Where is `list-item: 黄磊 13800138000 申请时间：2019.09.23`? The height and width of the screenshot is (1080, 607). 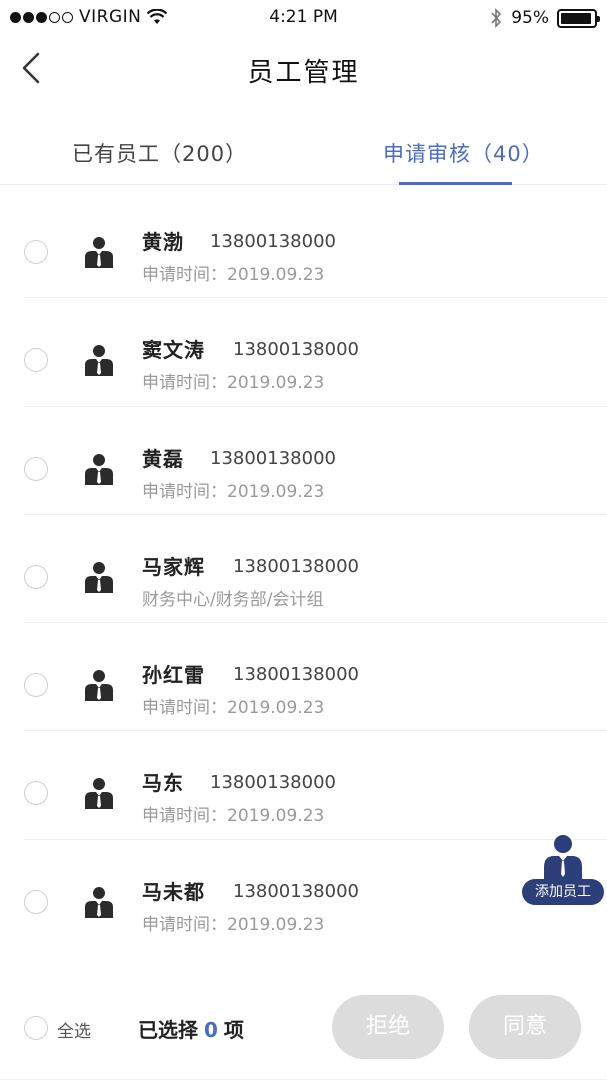 list-item: 黄磊 13800138000 申请时间：2019.09.23 is located at coordinates (303, 461).